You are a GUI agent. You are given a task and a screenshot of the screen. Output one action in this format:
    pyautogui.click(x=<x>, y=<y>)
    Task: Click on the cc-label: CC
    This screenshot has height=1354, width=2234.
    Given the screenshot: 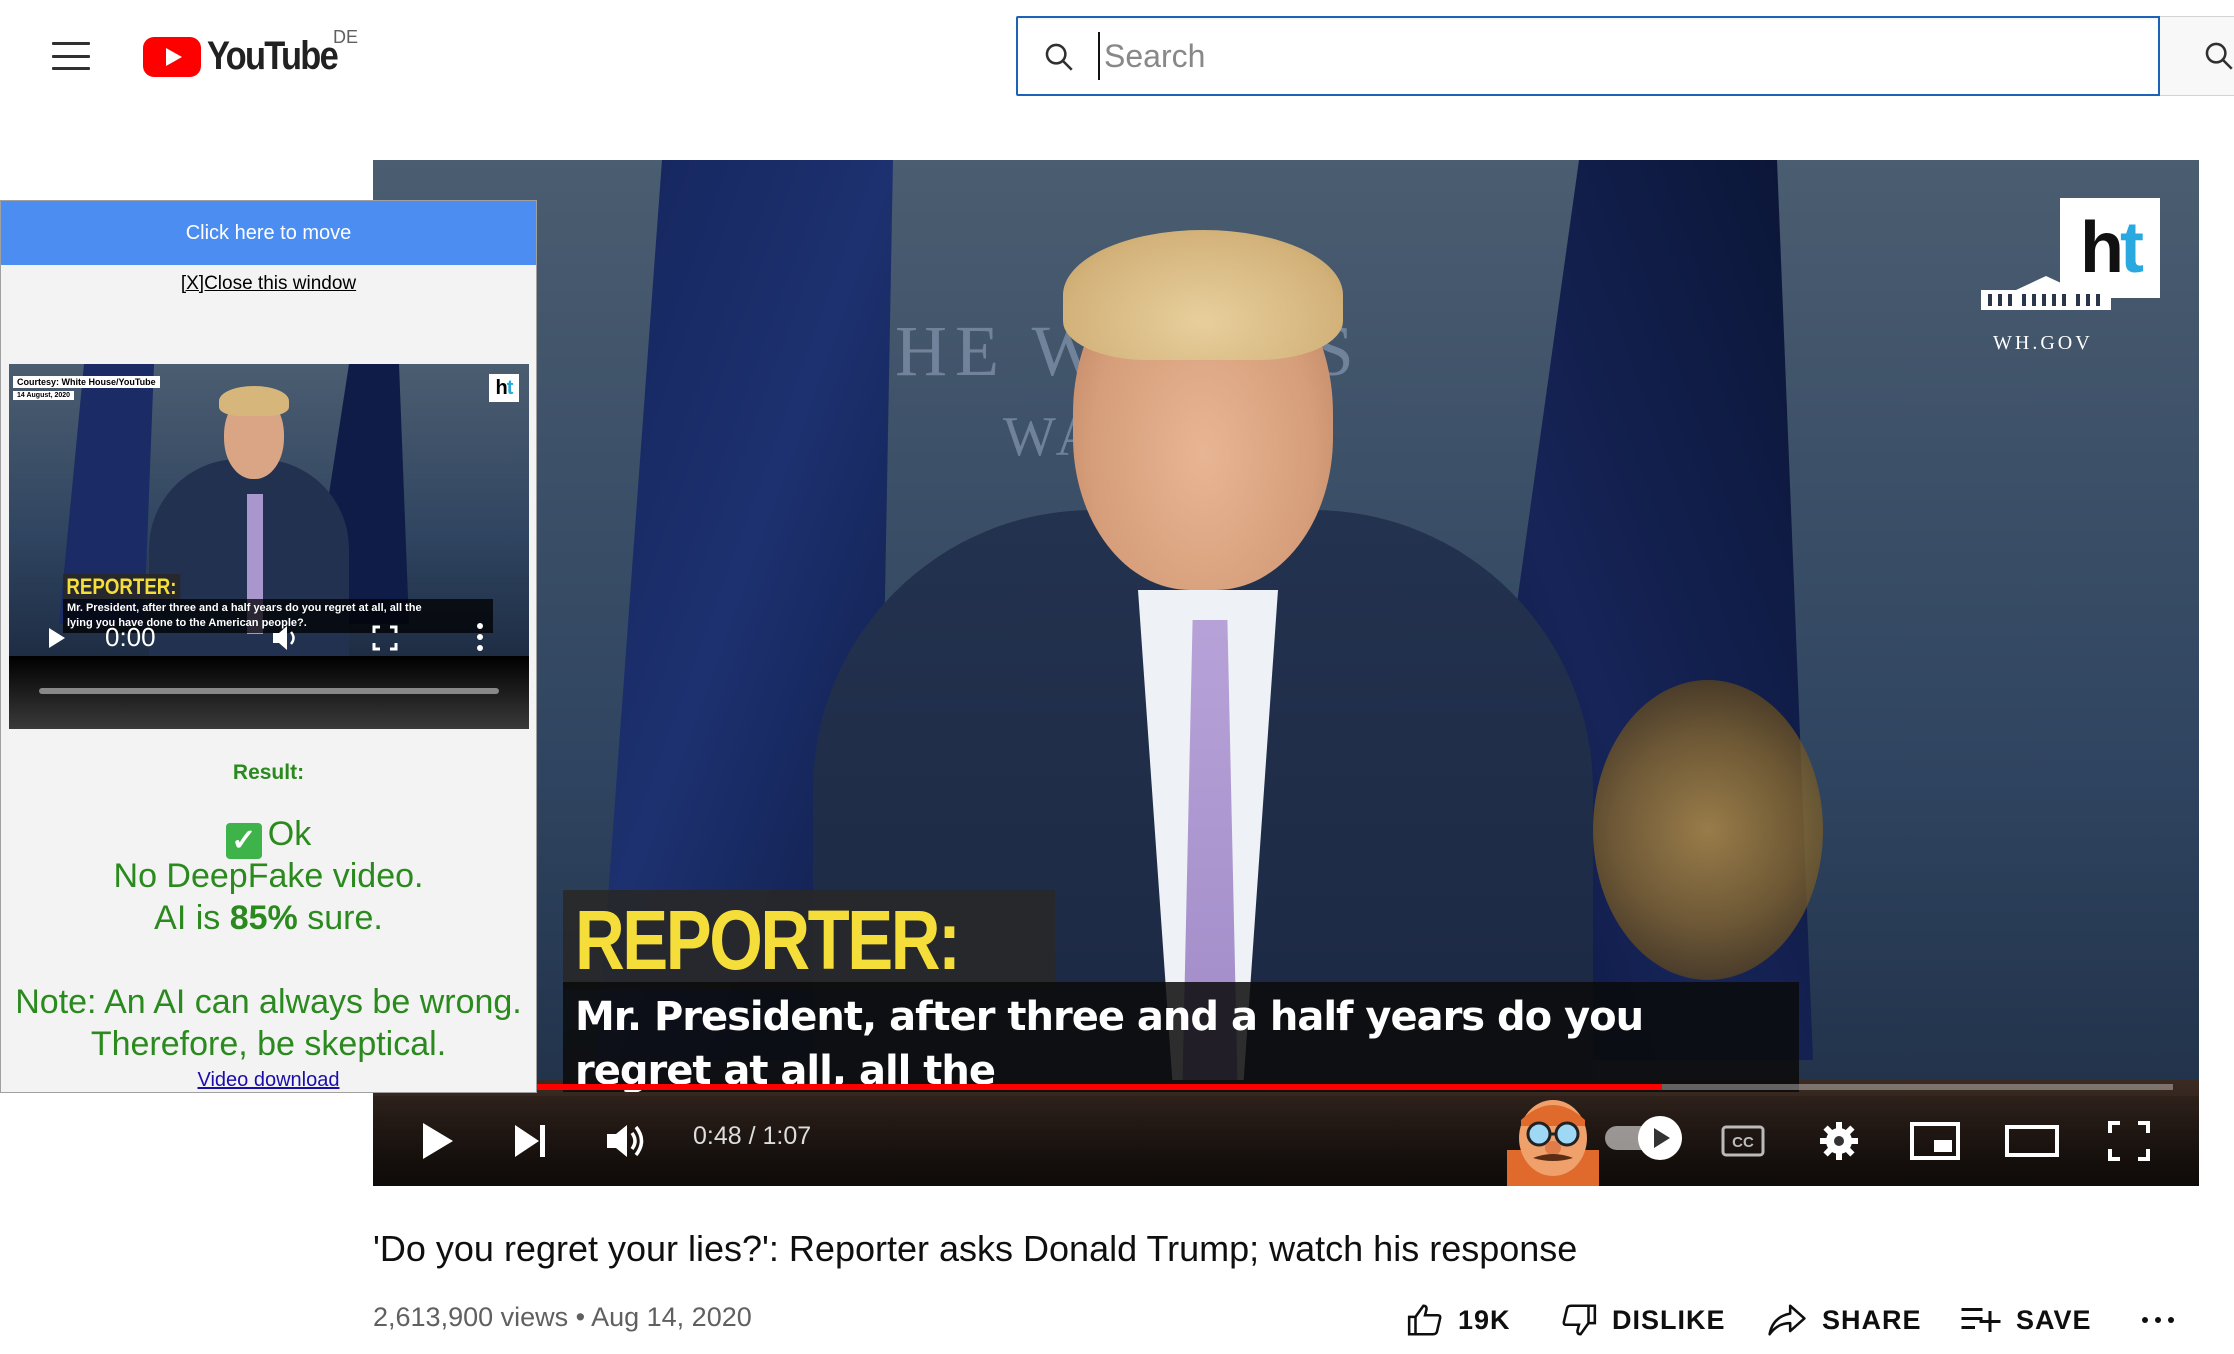 What is the action you would take?
    pyautogui.click(x=1743, y=1142)
    